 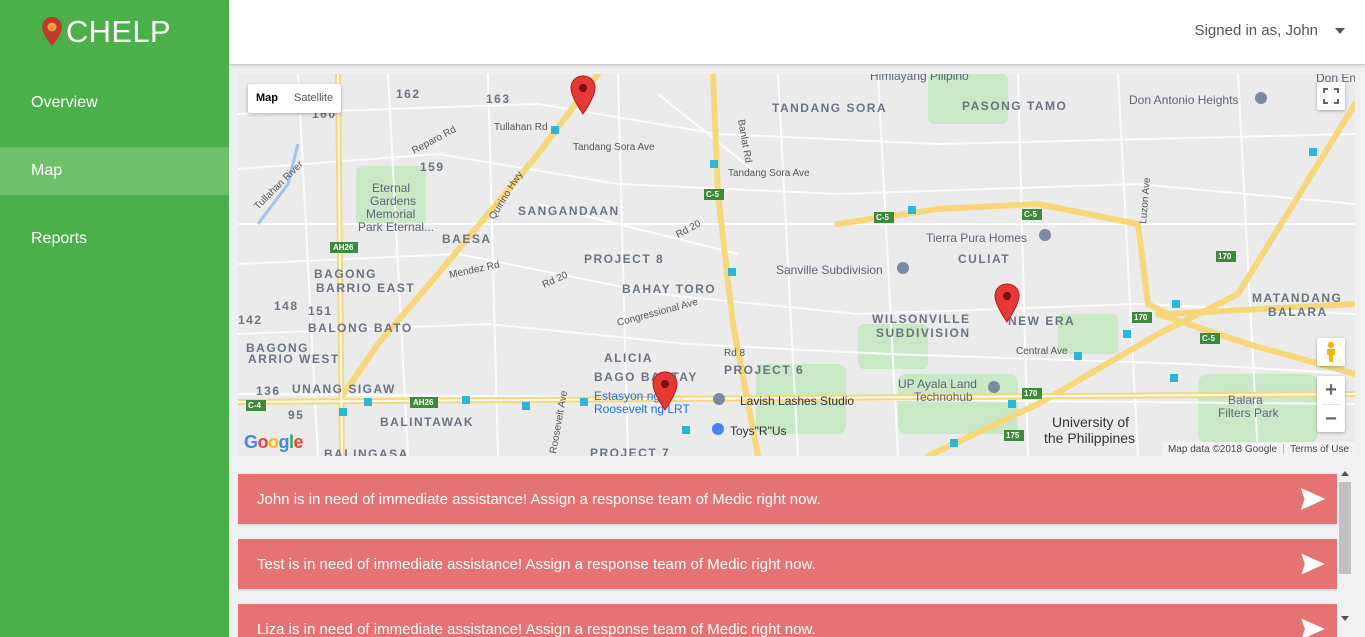 What do you see at coordinates (764, 370) in the screenshot?
I see `svg-text: PROJECT 6` at bounding box center [764, 370].